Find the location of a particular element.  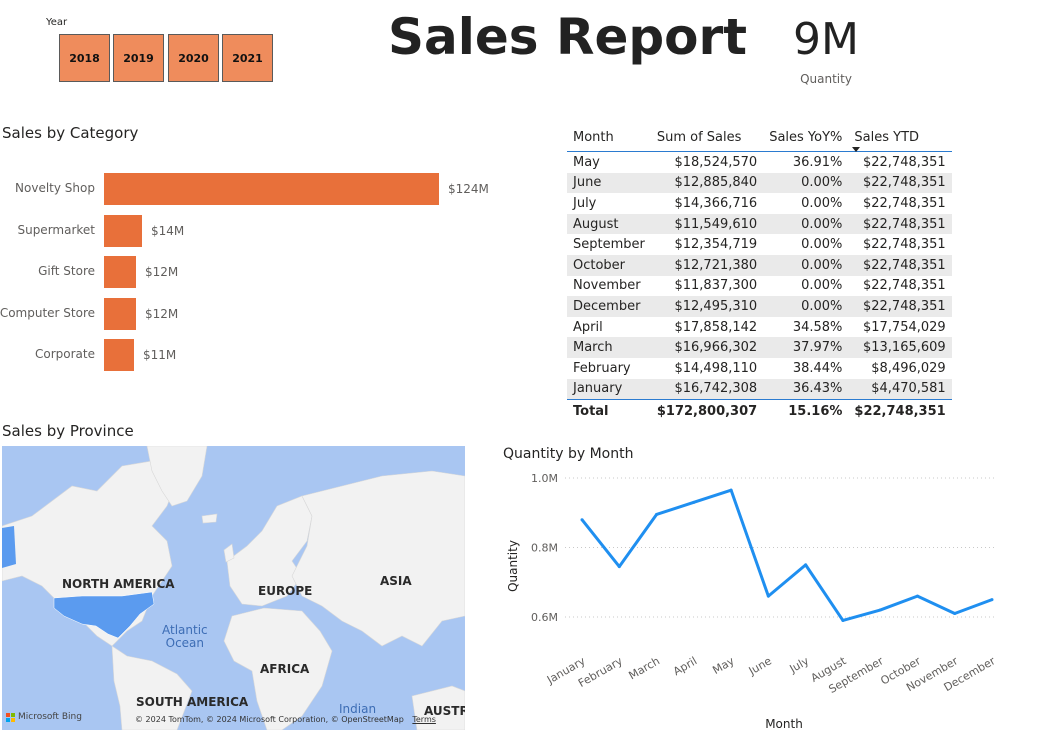

year-button-2020: 2020 is located at coordinates (193, 58).